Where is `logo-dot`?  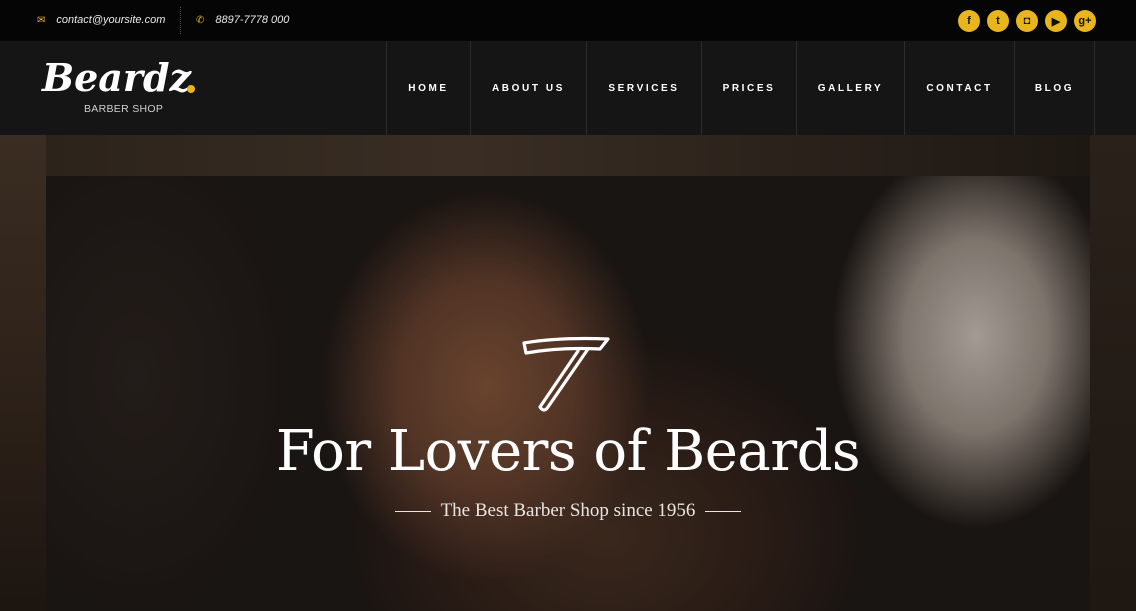
logo-dot is located at coordinates (191, 89).